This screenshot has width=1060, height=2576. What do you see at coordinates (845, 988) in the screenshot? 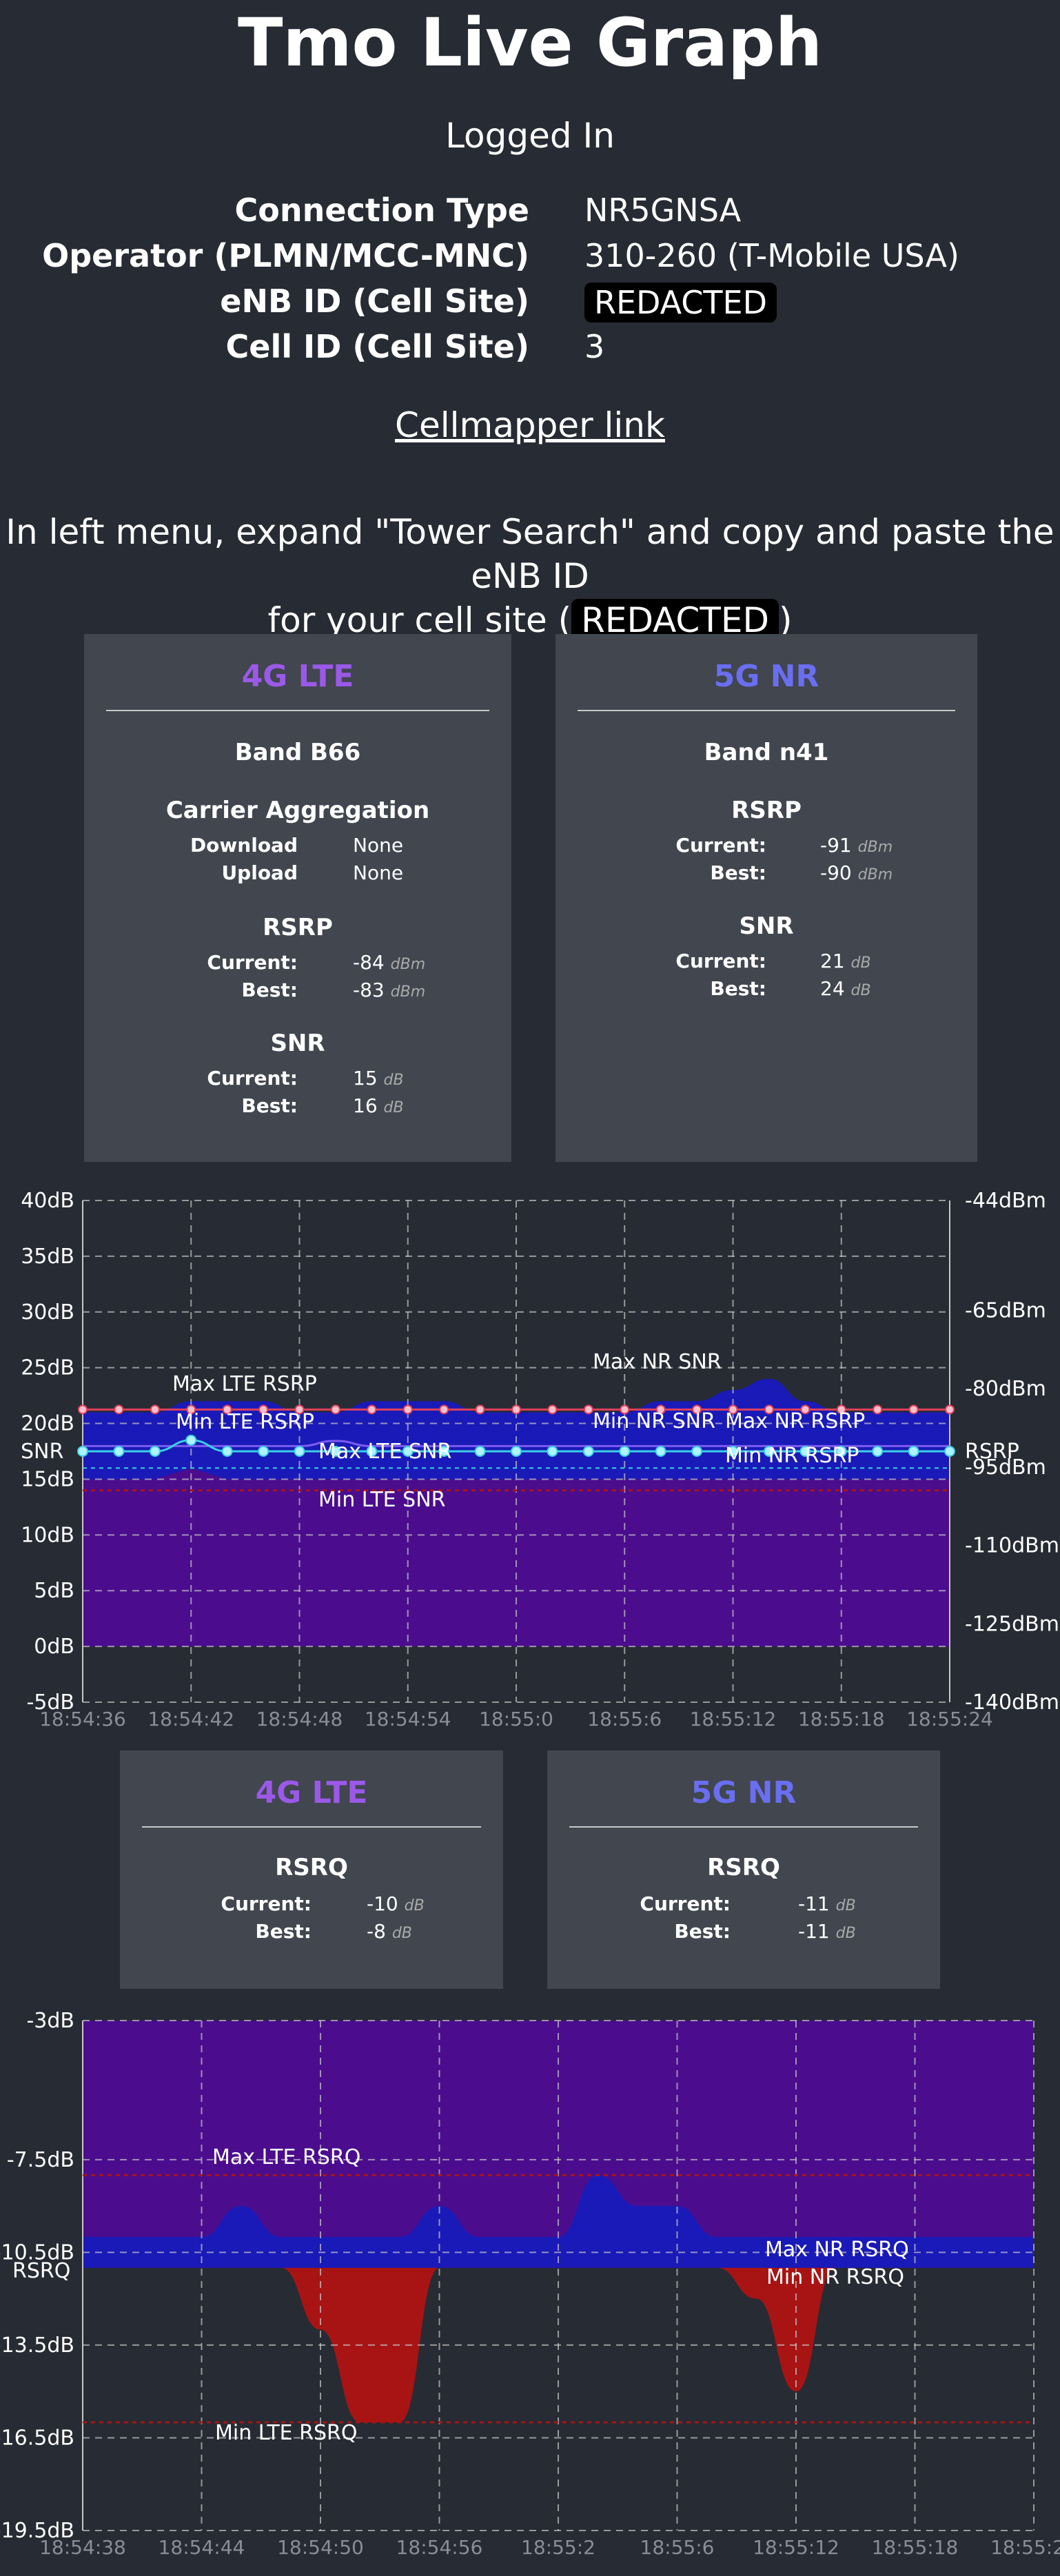
I see `snr-best-value: 24 dB` at bounding box center [845, 988].